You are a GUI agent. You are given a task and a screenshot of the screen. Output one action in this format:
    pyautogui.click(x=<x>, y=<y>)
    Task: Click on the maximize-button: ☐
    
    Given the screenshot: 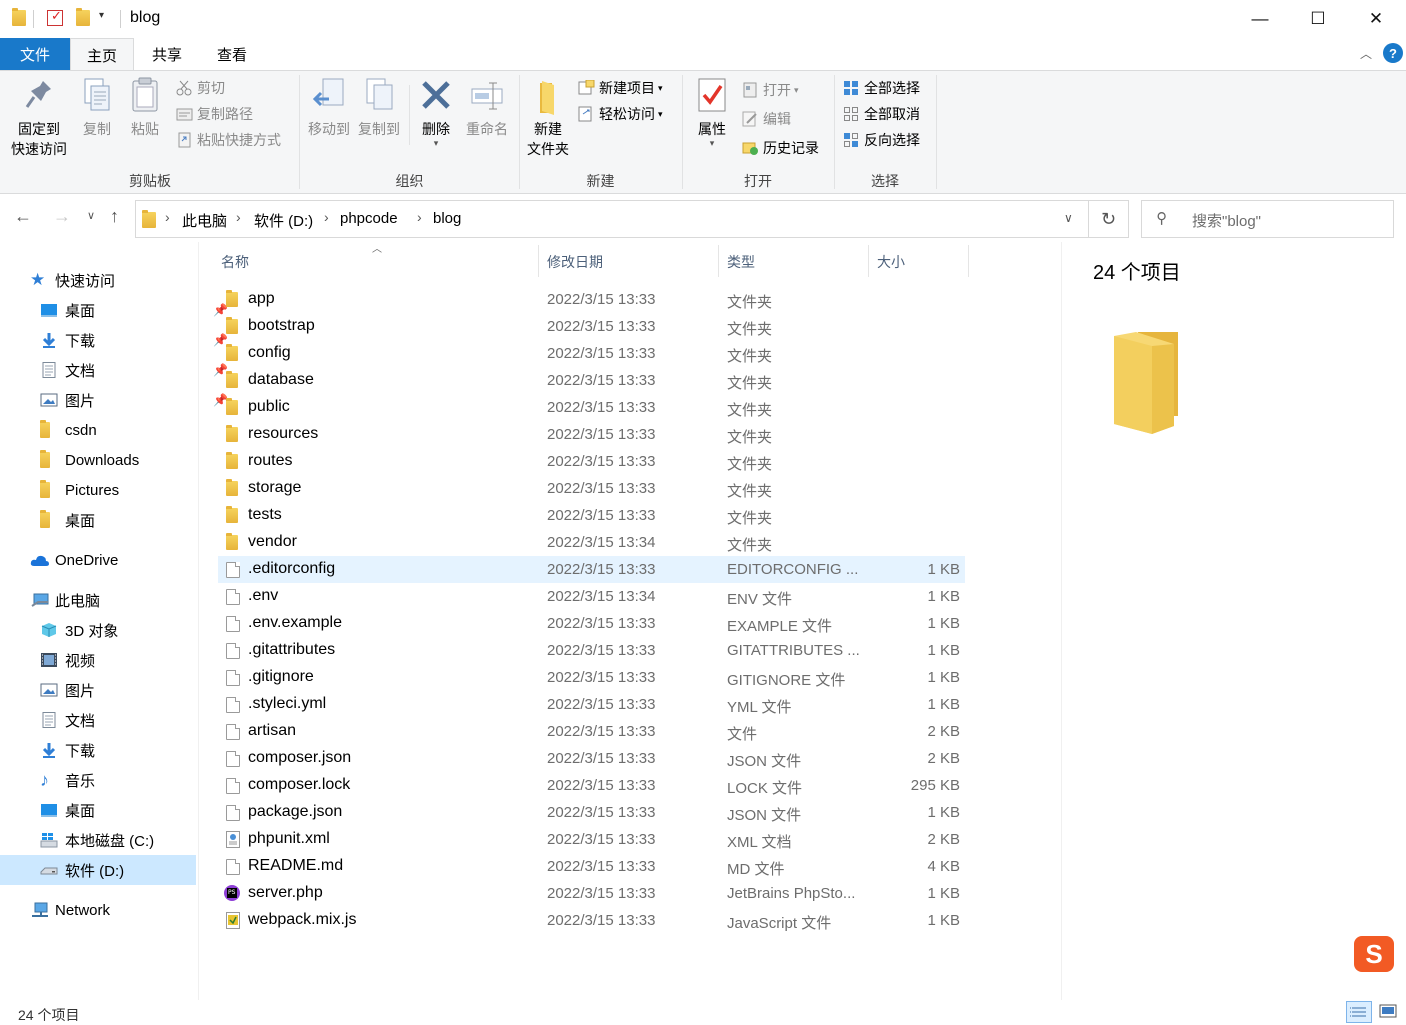 What is the action you would take?
    pyautogui.click(x=1318, y=19)
    